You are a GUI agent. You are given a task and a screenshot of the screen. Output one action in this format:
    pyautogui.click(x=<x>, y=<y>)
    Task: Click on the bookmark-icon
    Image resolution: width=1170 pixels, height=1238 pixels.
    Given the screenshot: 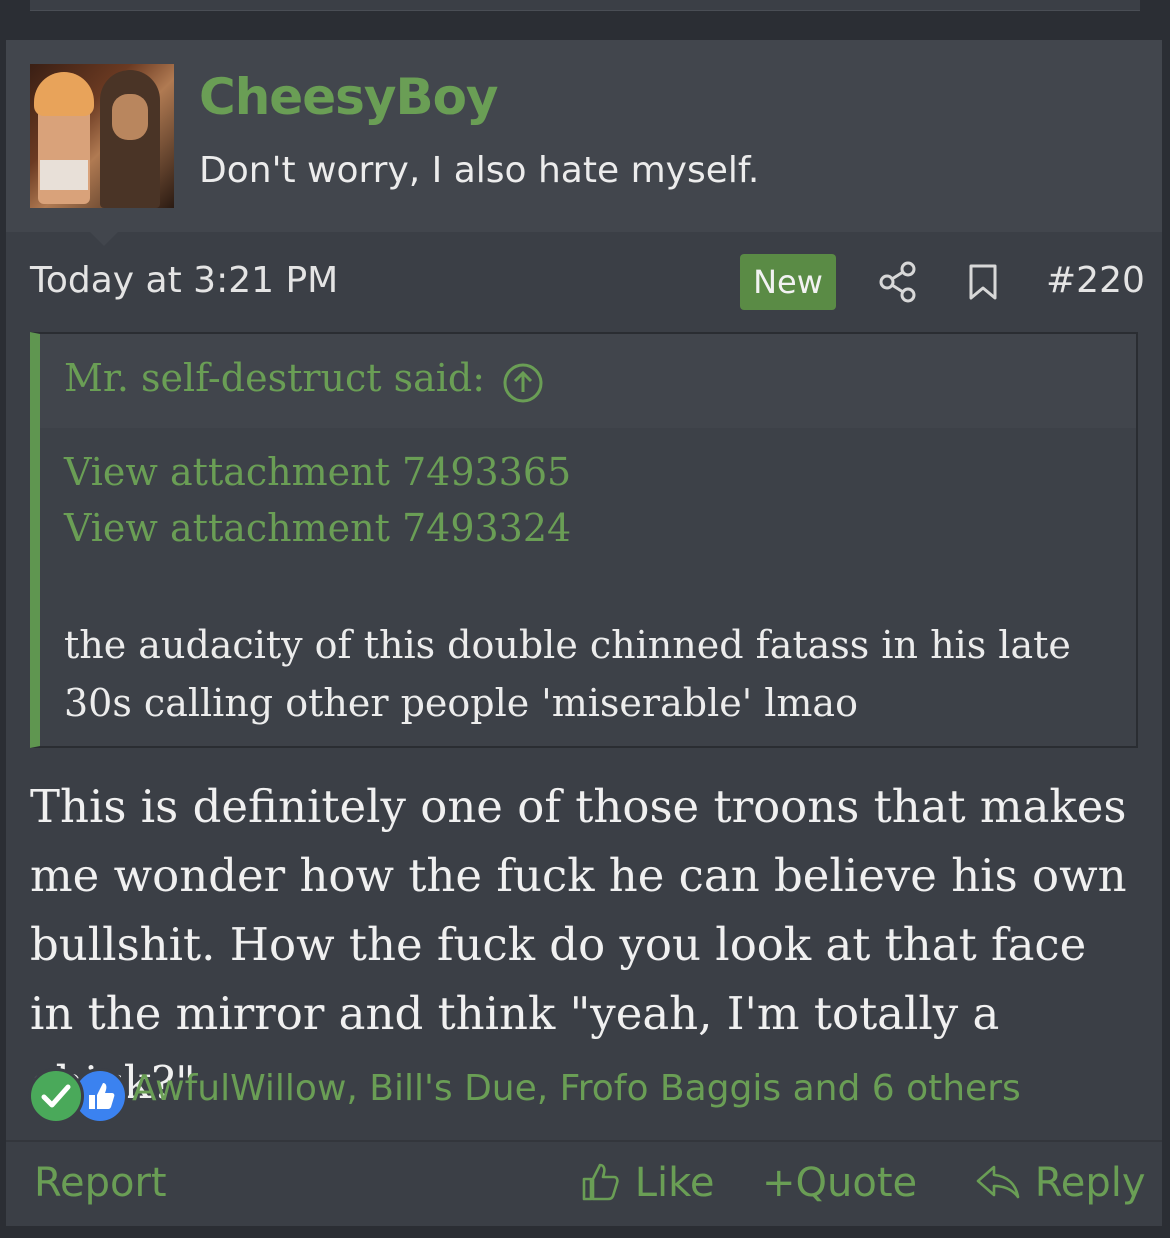 What is the action you would take?
    pyautogui.click(x=983, y=282)
    